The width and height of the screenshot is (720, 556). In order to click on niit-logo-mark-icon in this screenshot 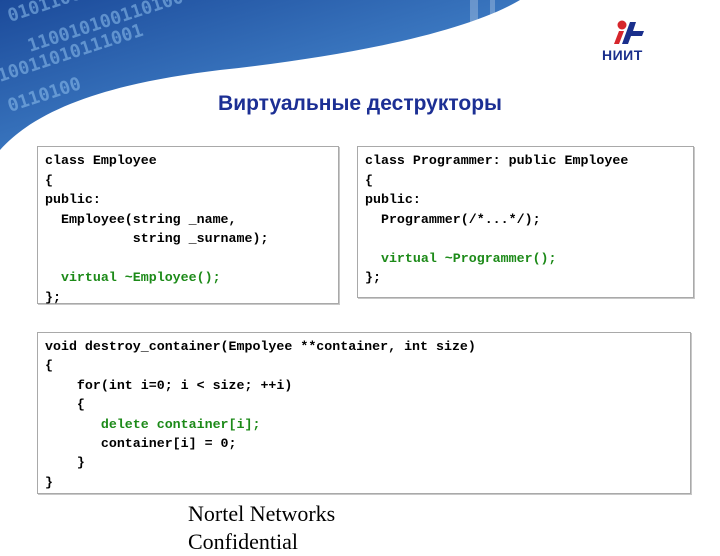, I will do `click(629, 32)`.